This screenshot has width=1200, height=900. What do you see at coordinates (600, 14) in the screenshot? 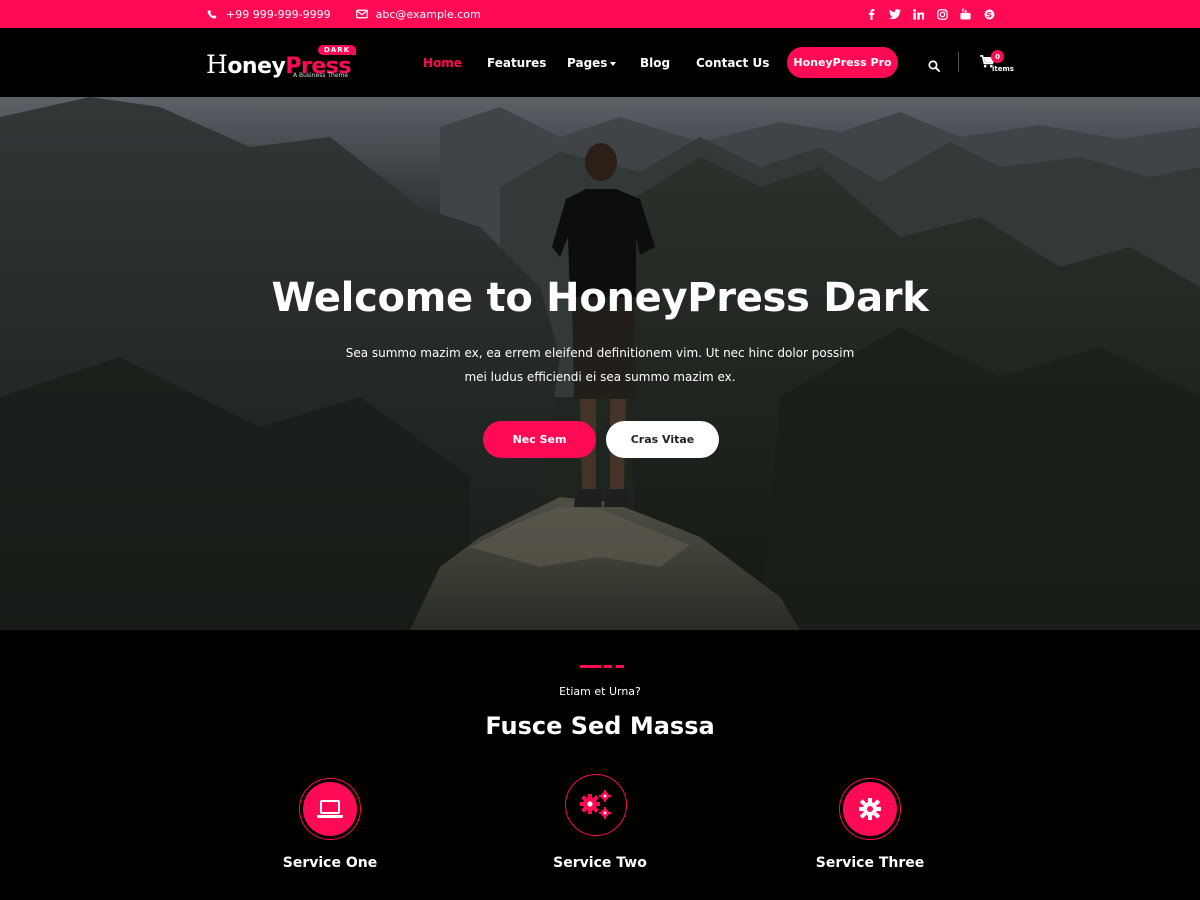
I see `top-bar: +99 999-999-9999 abc@example.com` at bounding box center [600, 14].